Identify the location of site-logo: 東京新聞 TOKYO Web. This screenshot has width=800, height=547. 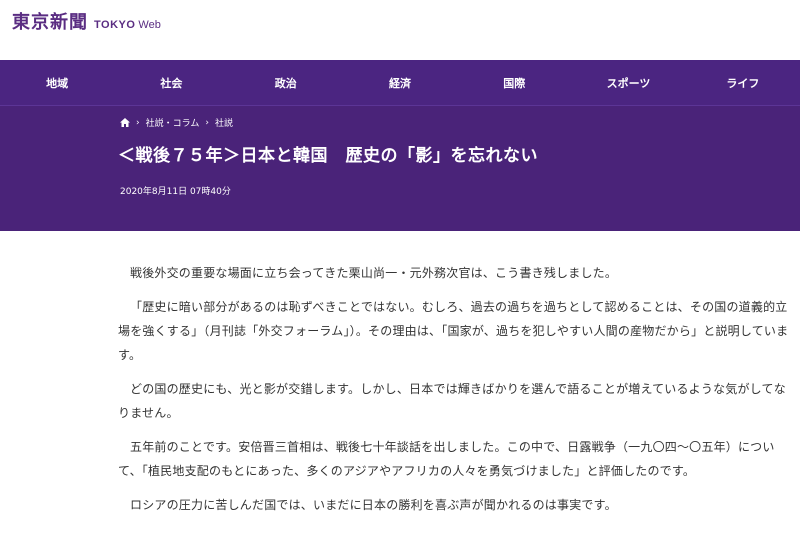
(86, 21).